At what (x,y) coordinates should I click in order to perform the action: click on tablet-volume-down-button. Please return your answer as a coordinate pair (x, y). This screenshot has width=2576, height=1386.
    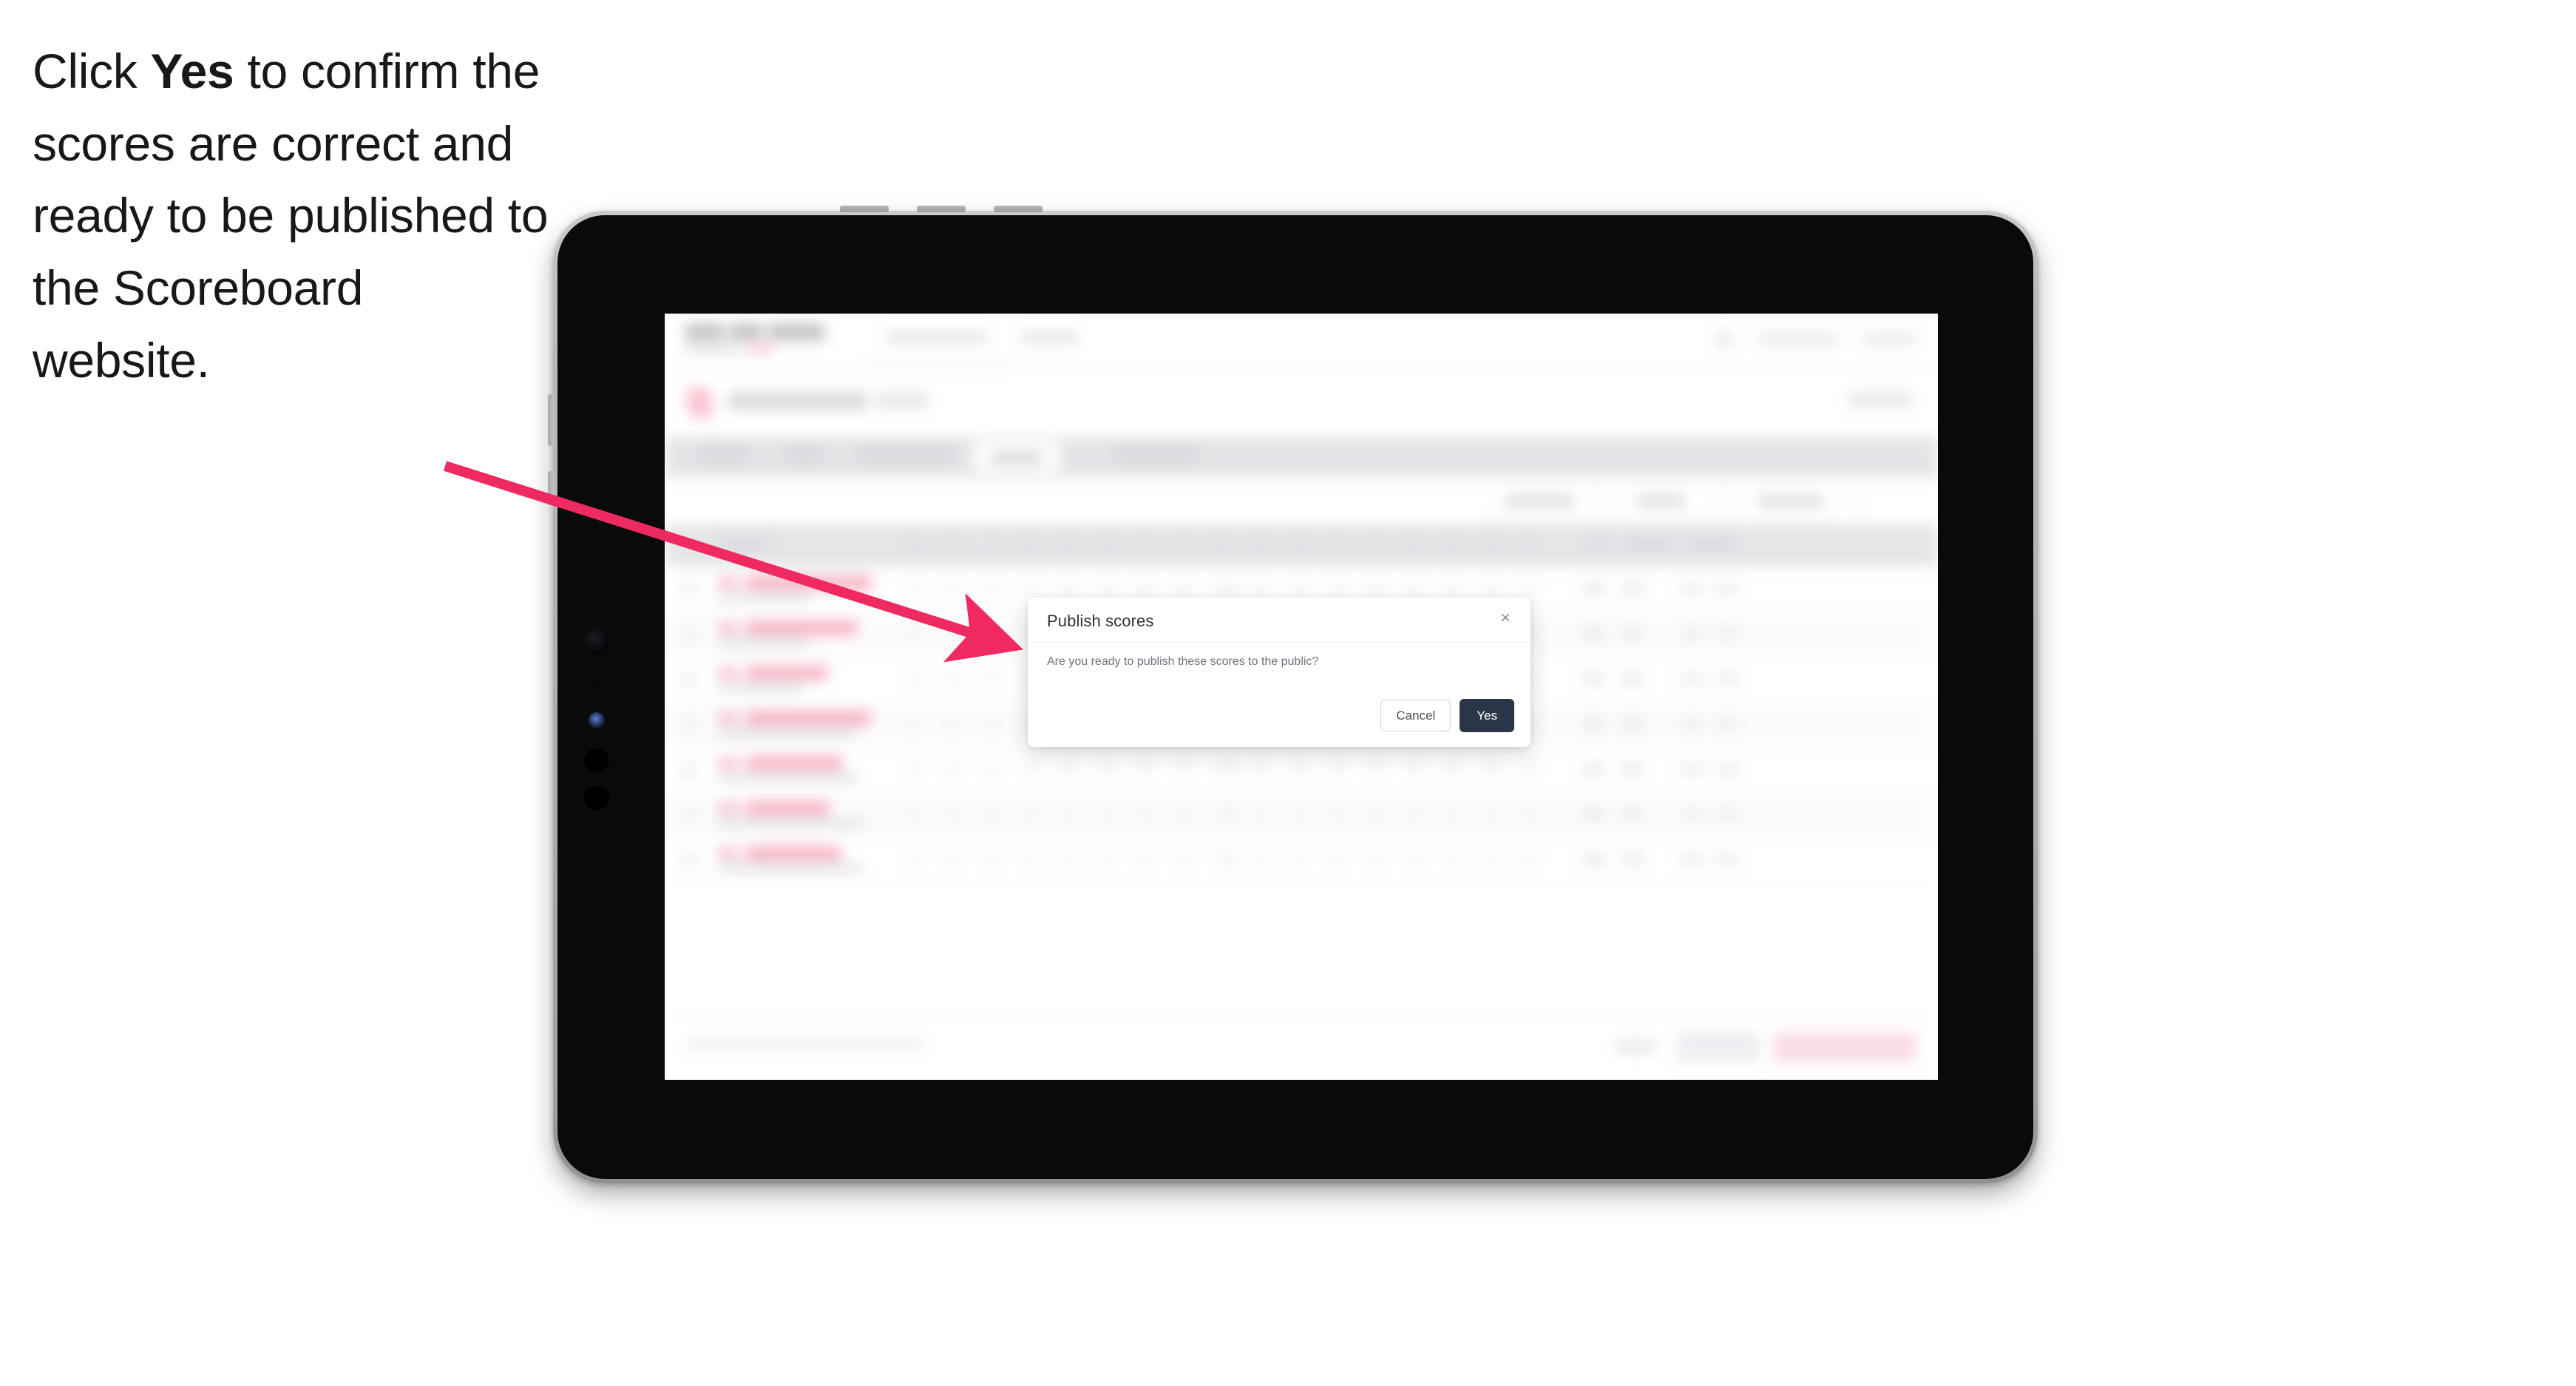
    Looking at the image, I should click on (551, 488).